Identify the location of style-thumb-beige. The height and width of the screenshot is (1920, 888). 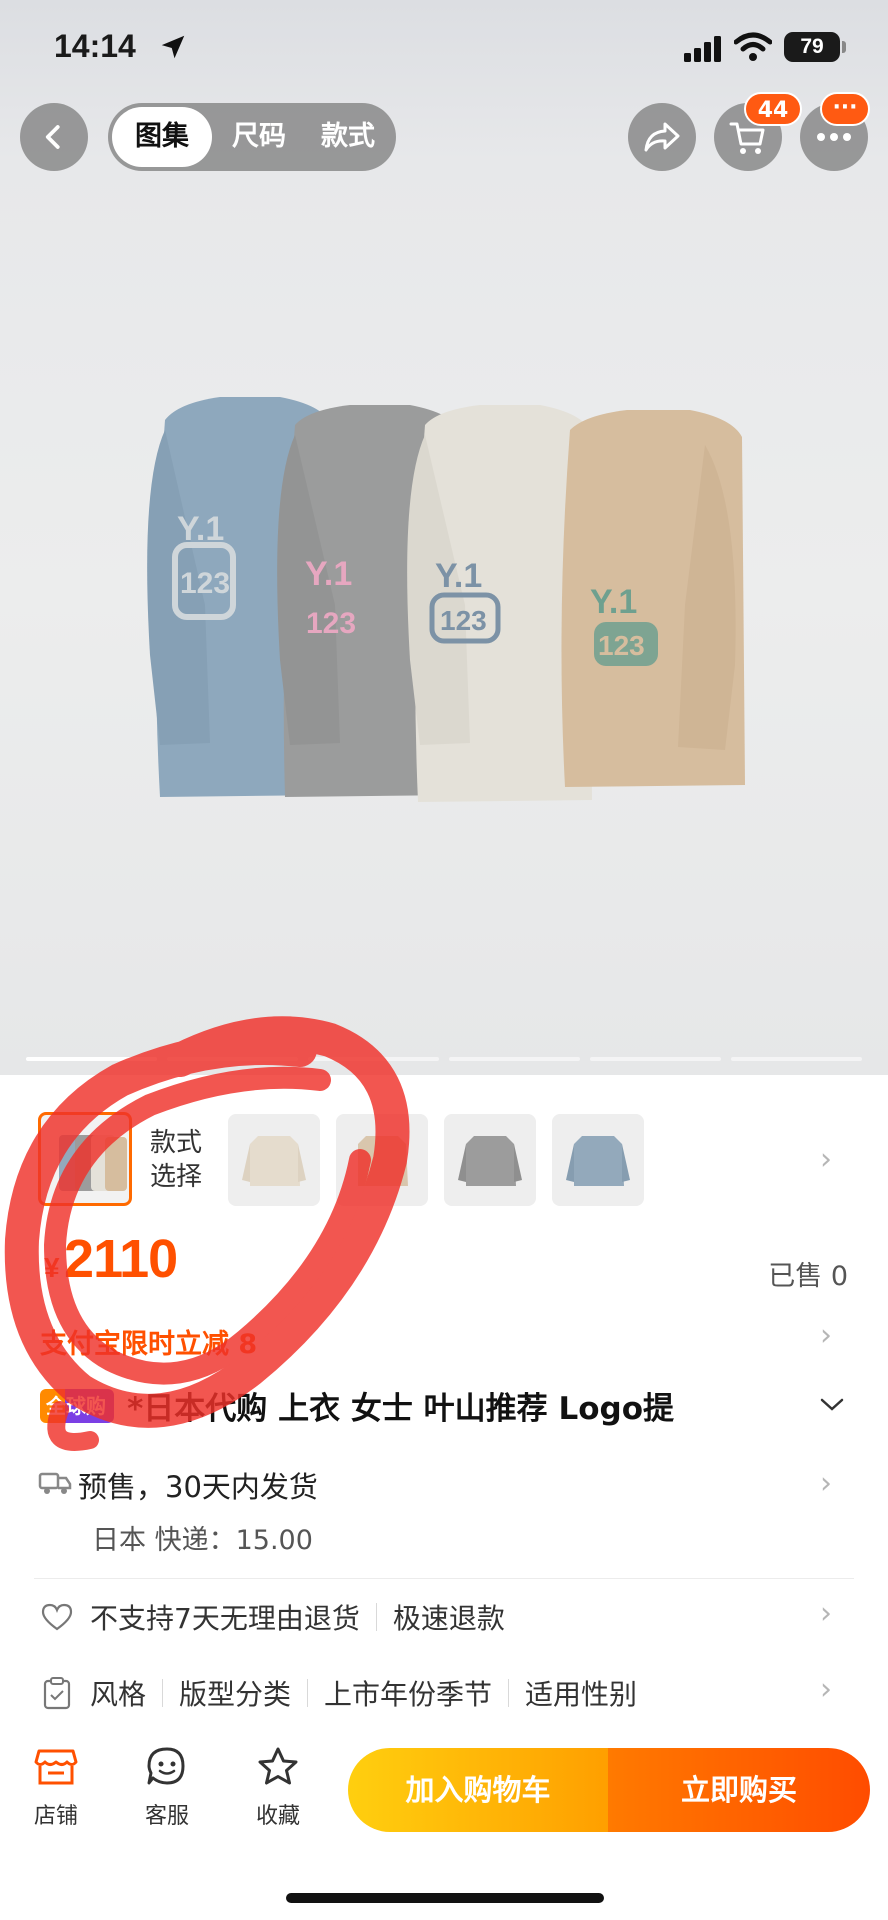
(274, 1160).